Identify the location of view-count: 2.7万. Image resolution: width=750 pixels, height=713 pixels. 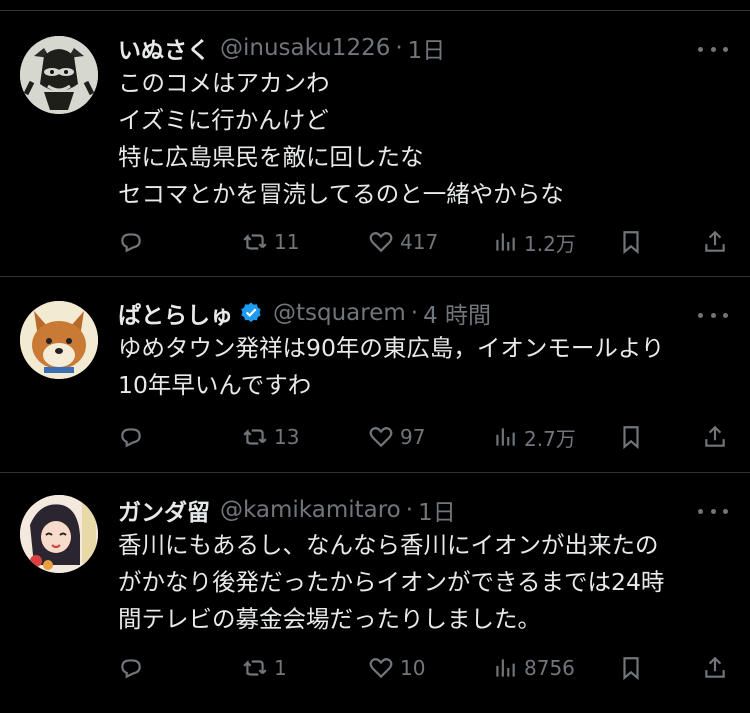
(550, 438).